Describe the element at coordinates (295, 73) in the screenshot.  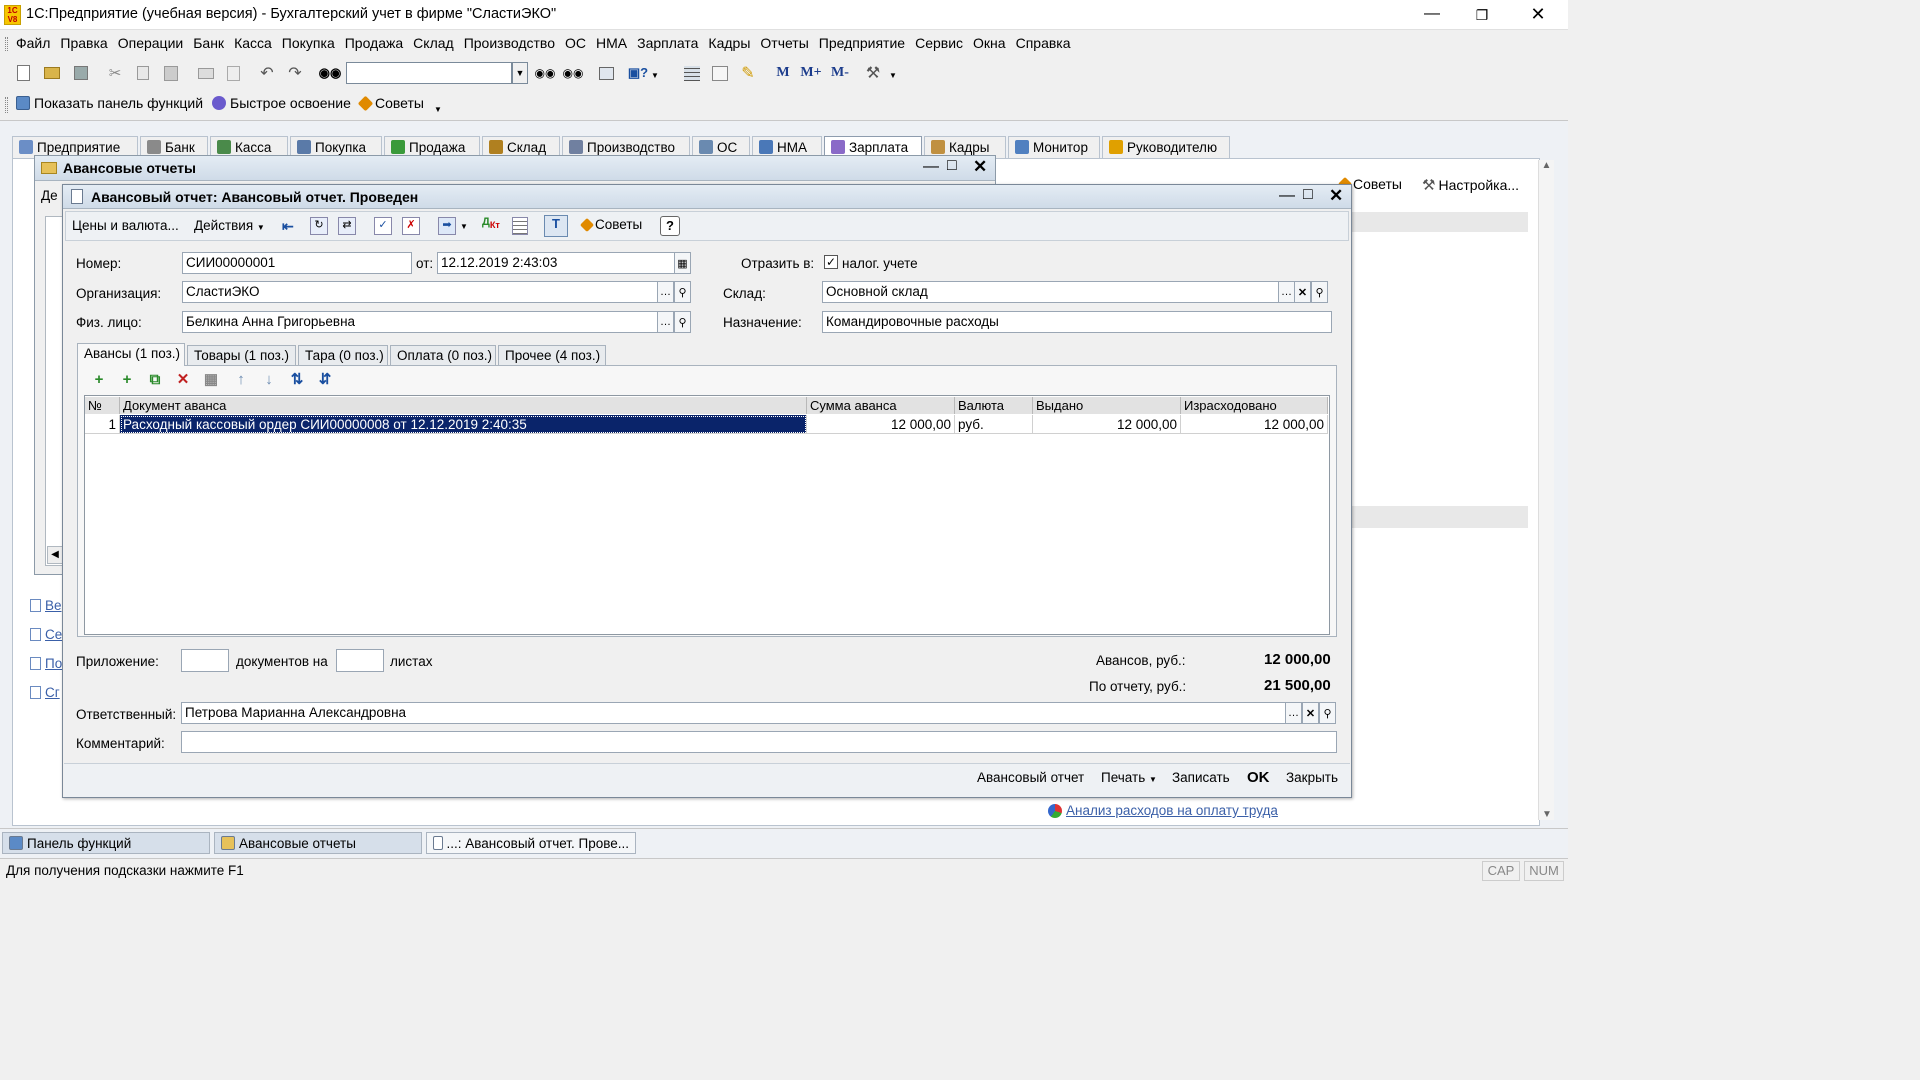
I see `redo-icon: ↷` at that location.